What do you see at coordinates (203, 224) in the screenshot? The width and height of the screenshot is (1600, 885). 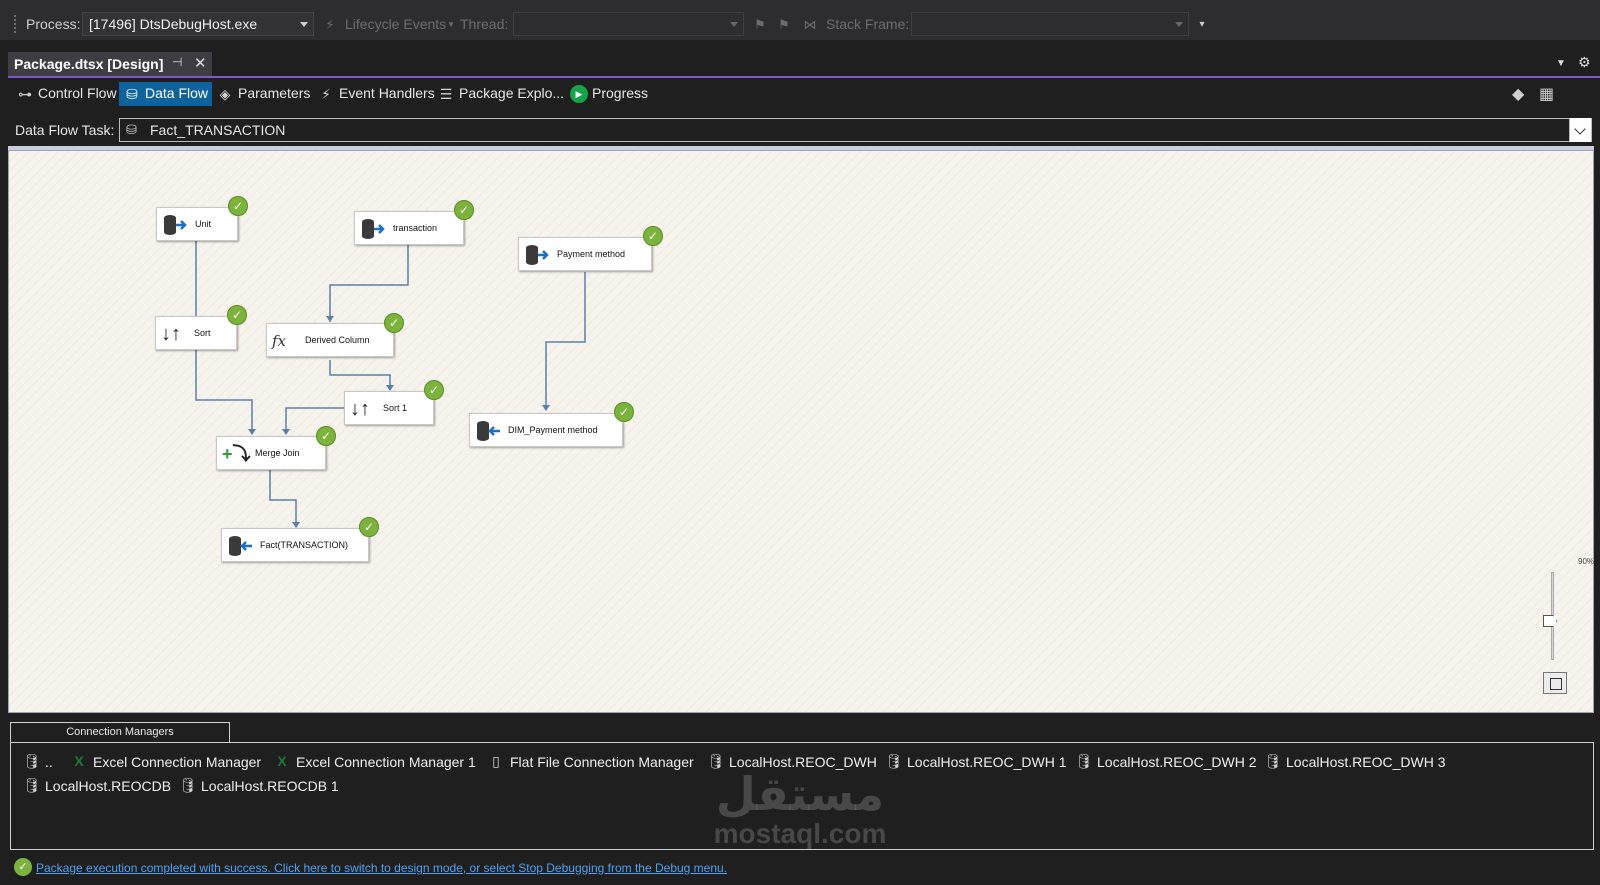 I see `component-label: Unit` at bounding box center [203, 224].